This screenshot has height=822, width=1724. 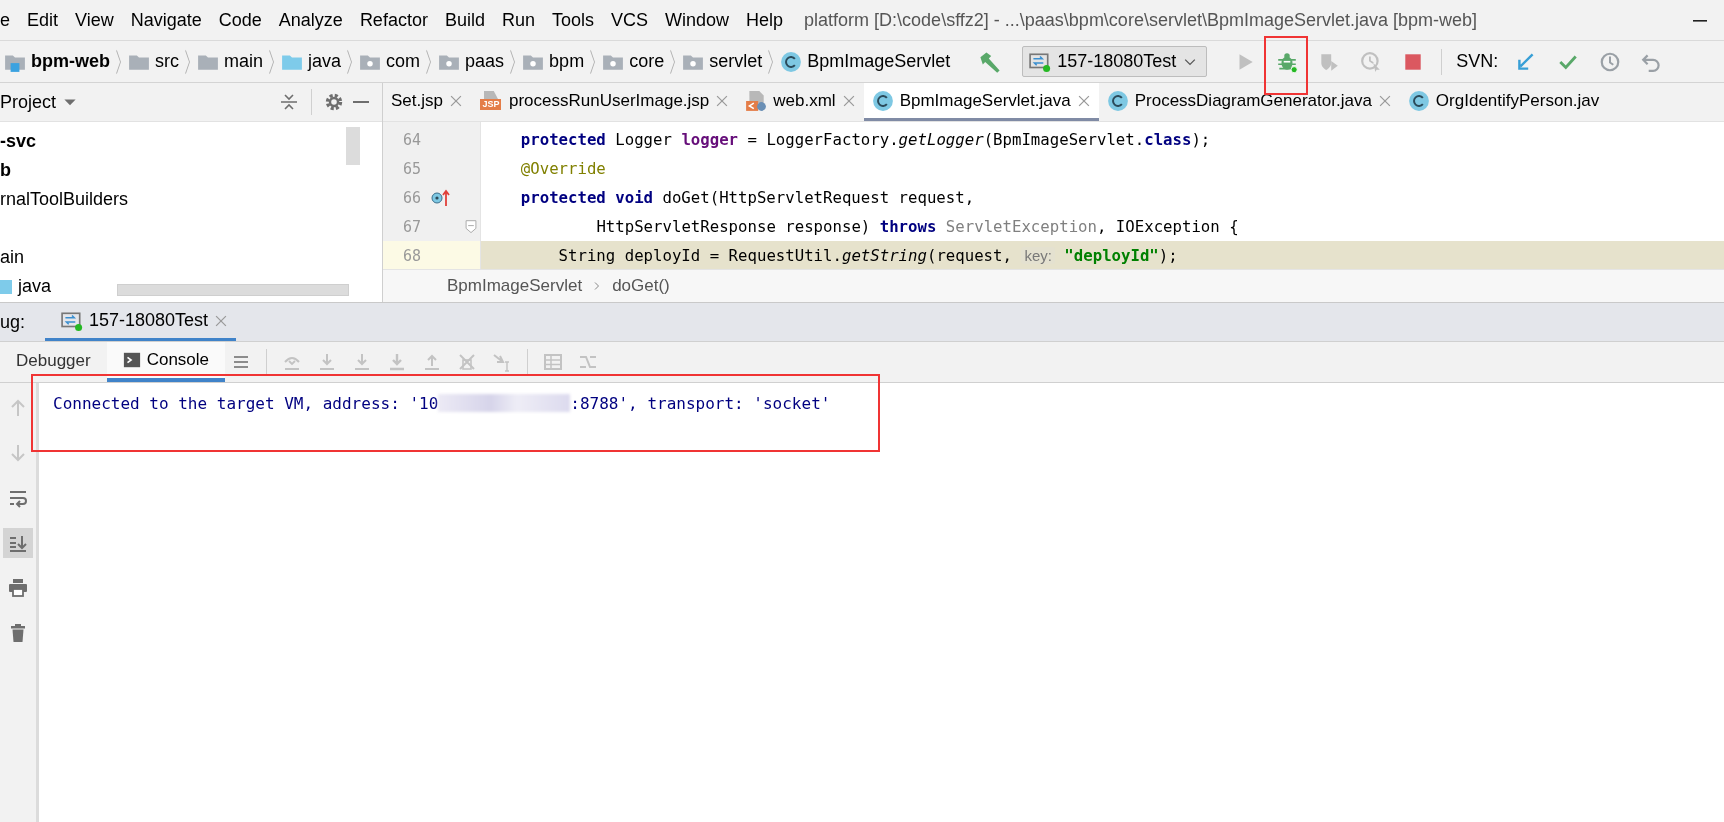 I want to click on tree-item: -svc, so click(x=18, y=141).